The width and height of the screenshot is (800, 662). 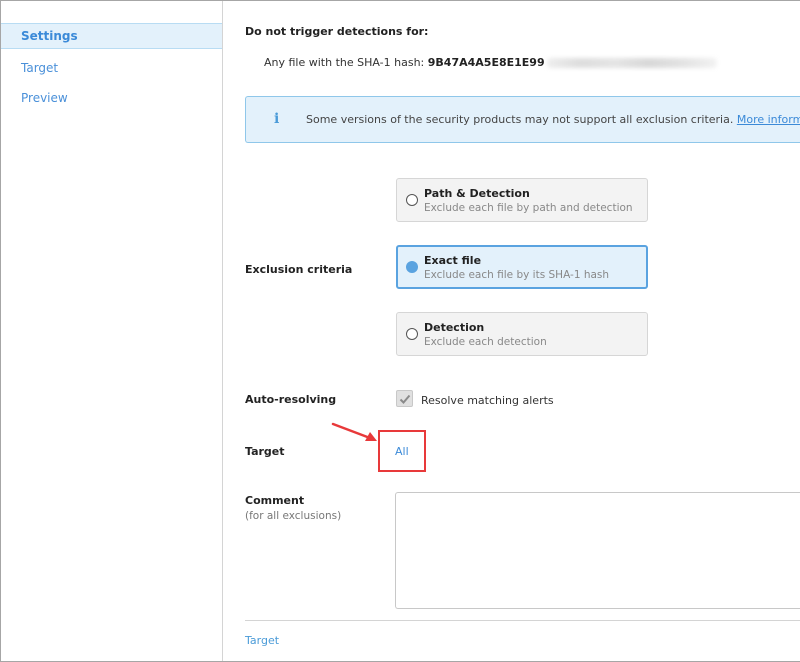 What do you see at coordinates (265, 451) in the screenshot?
I see `target-label: Target` at bounding box center [265, 451].